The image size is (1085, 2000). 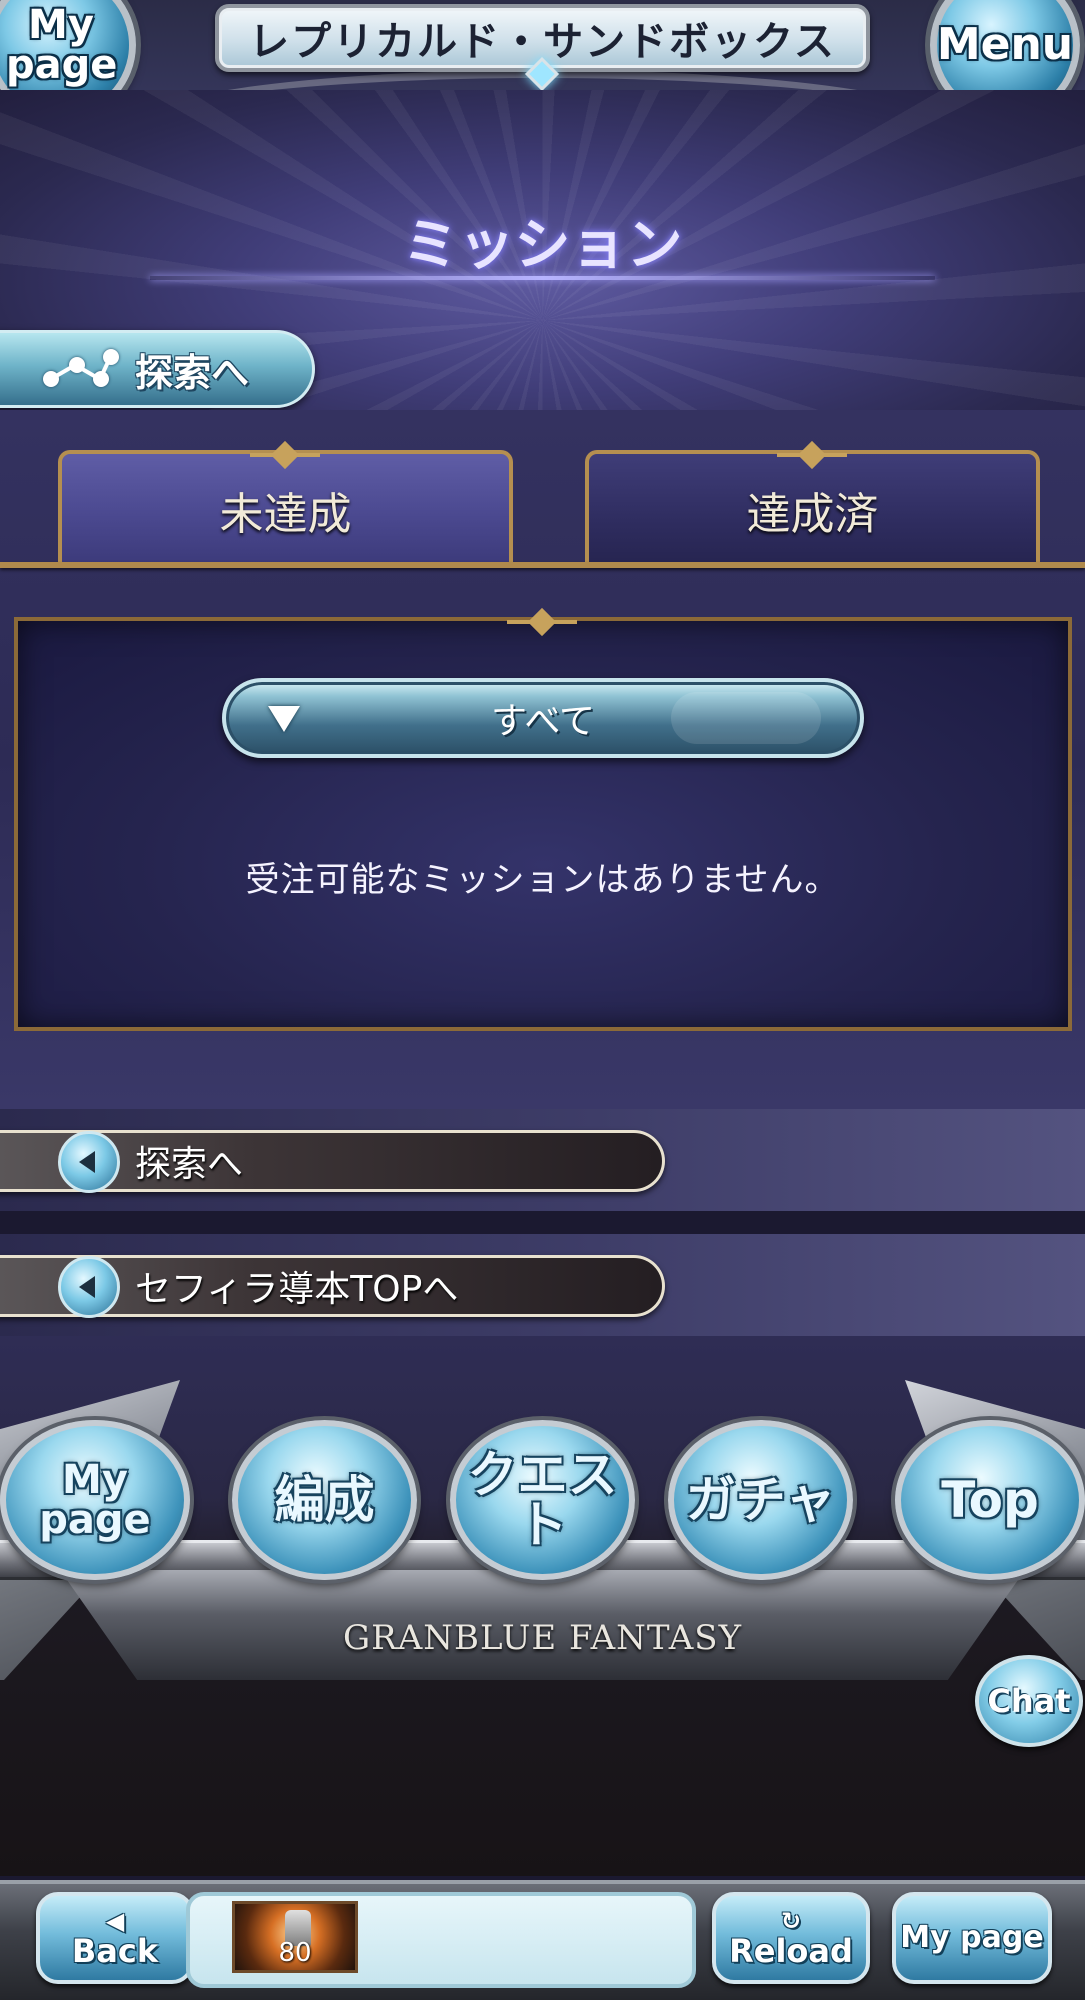 What do you see at coordinates (192, 372) in the screenshot?
I see `explore-button-label: 探索へ` at bounding box center [192, 372].